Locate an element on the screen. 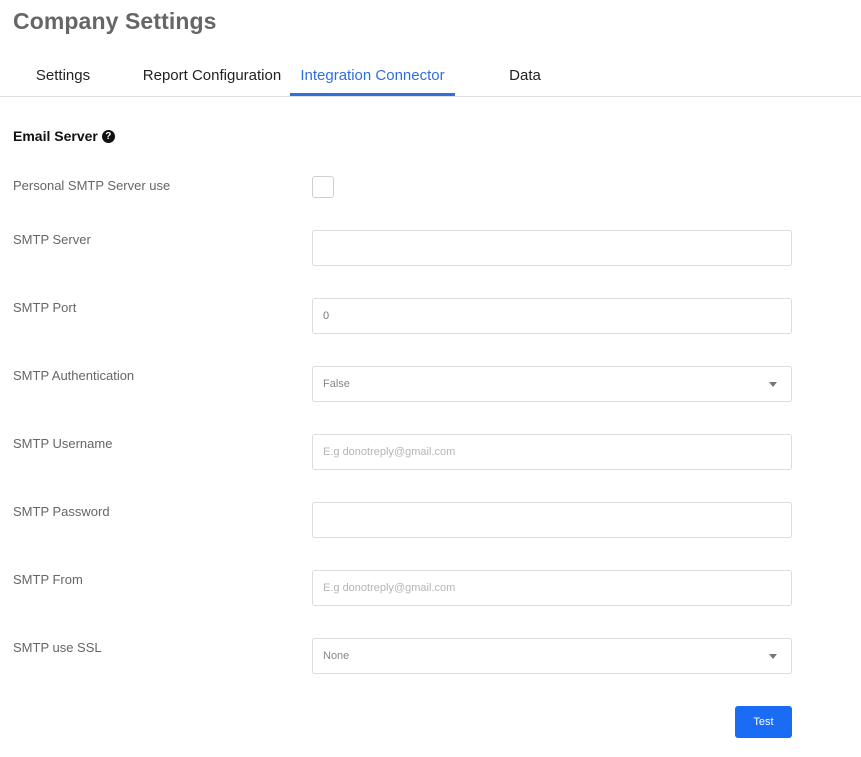 The height and width of the screenshot is (757, 861). smtp-ssl-label: SMTP use SSL is located at coordinates (57, 647).